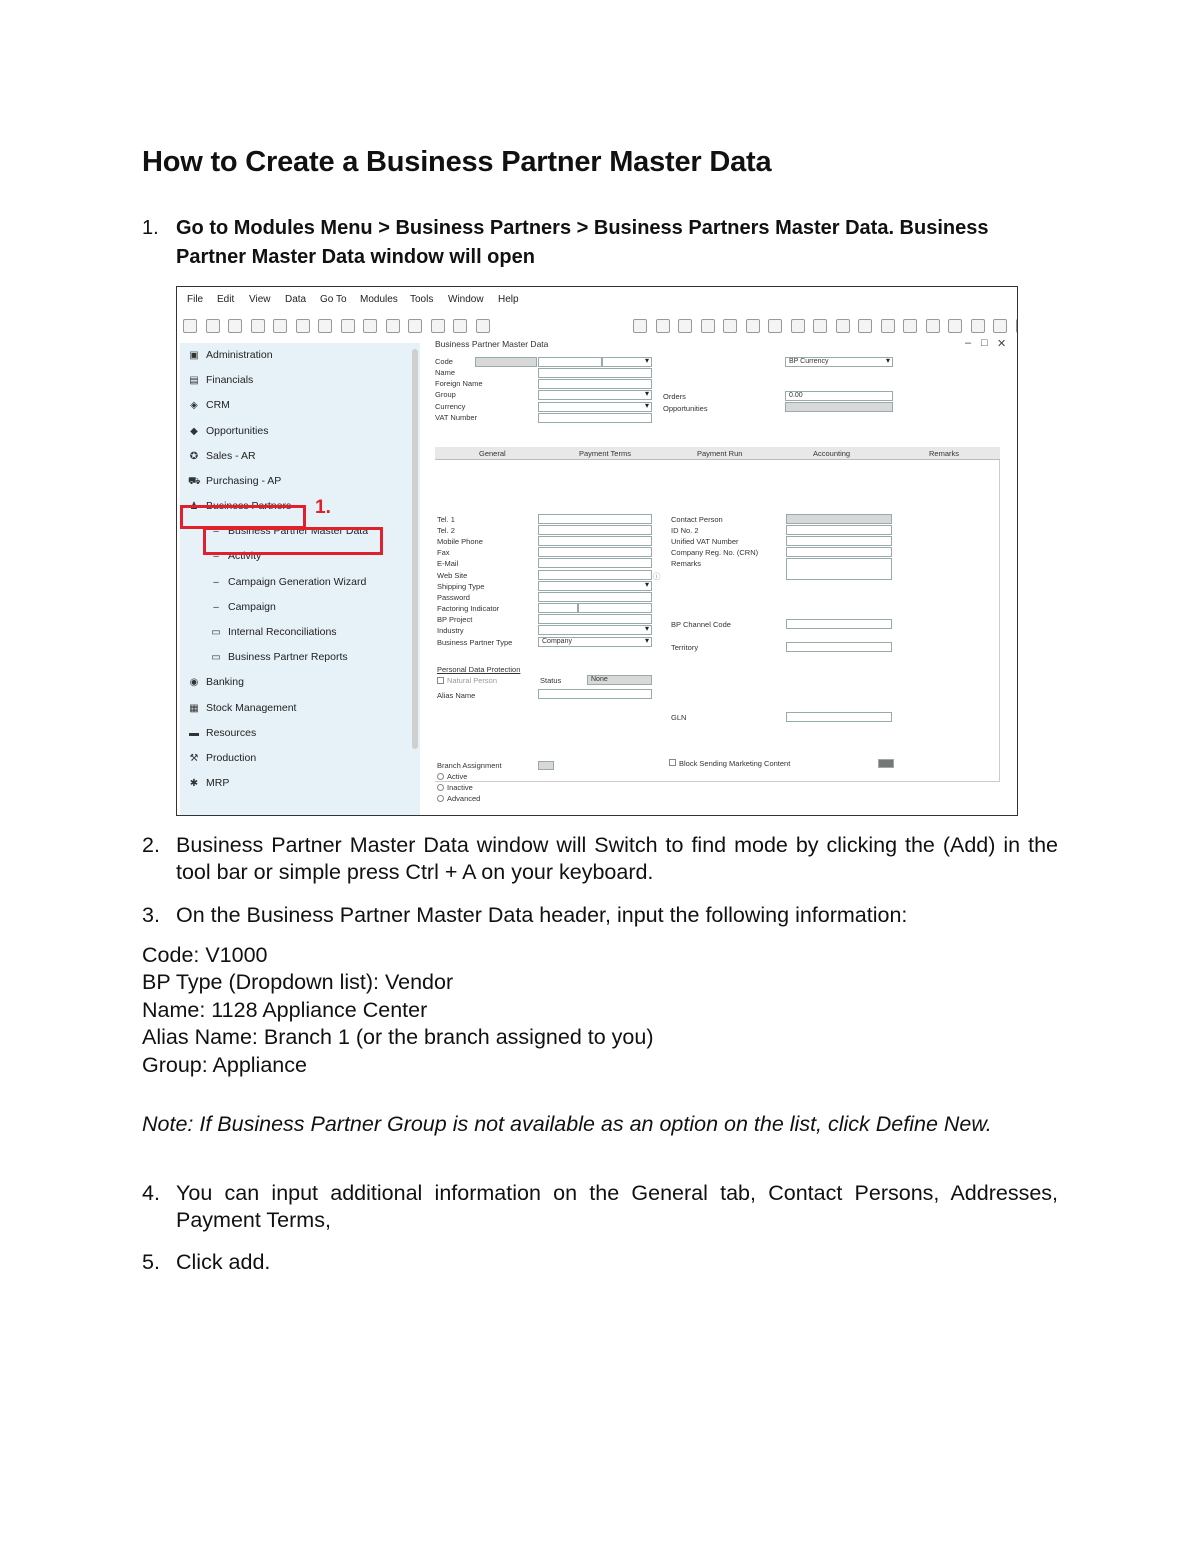 The height and width of the screenshot is (1553, 1200). What do you see at coordinates (282, 632) in the screenshot?
I see `sidebar-item-label: Internal Reconciliations` at bounding box center [282, 632].